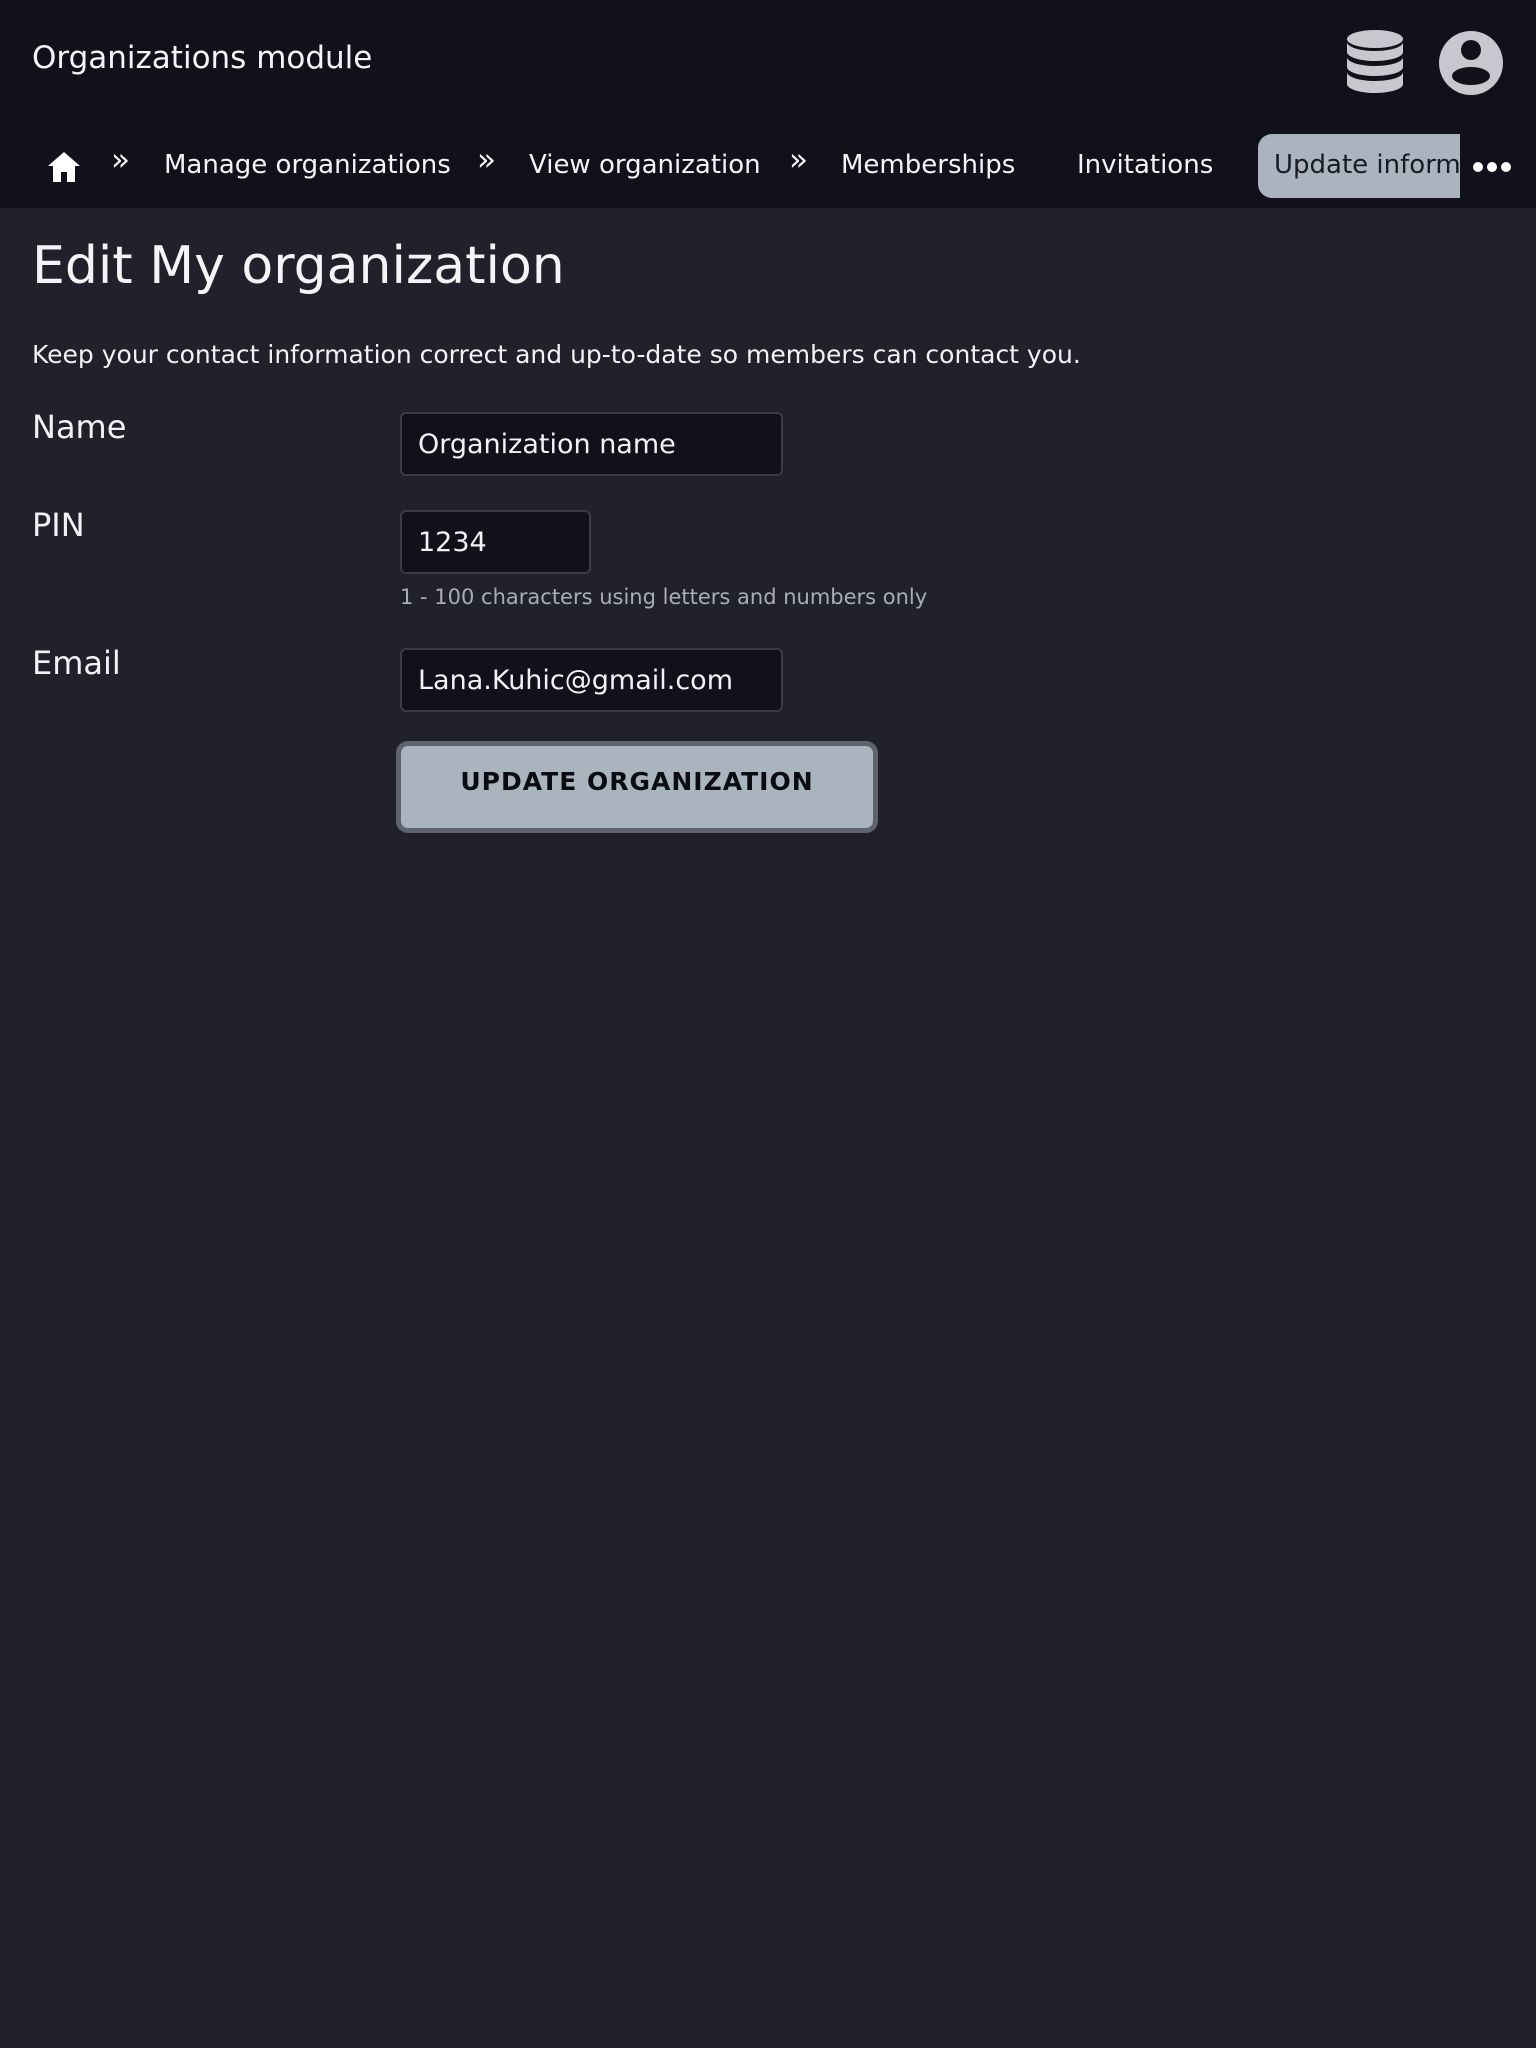 The image size is (1536, 2048). Describe the element at coordinates (1492, 167) in the screenshot. I see `more-horizontal-icon` at that location.